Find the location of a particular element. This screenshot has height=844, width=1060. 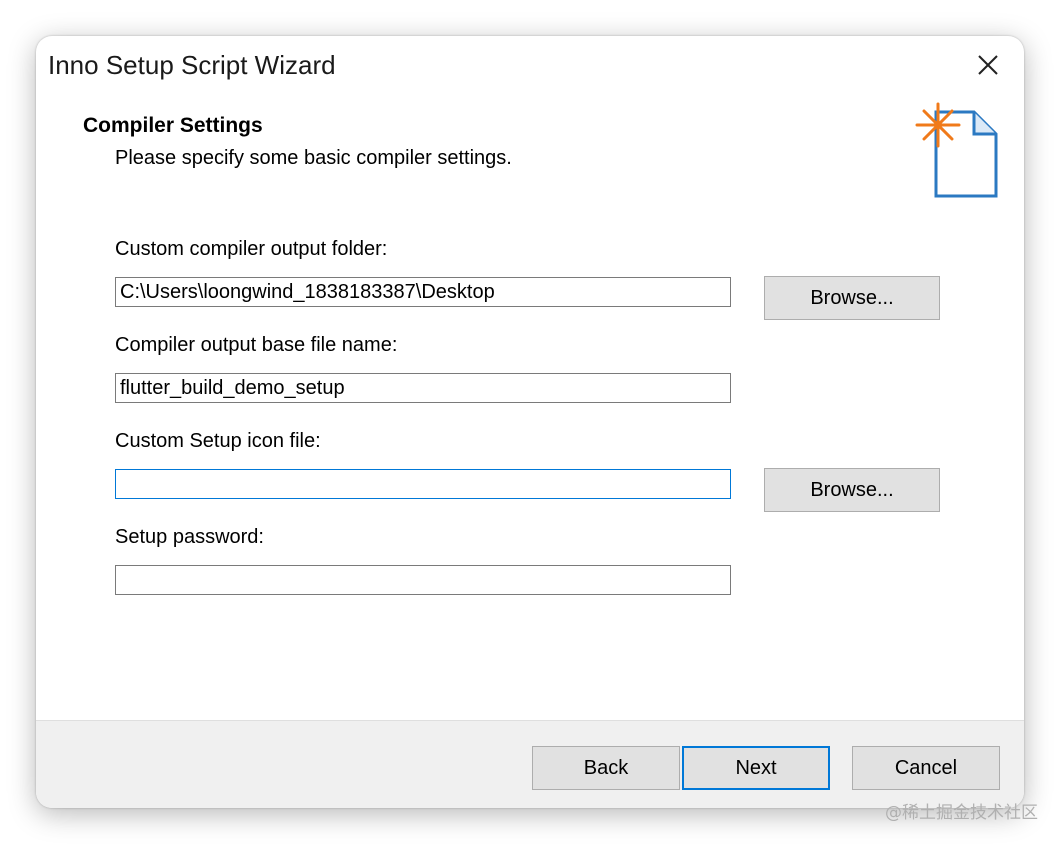

password-label: Setup password: is located at coordinates (189, 537).